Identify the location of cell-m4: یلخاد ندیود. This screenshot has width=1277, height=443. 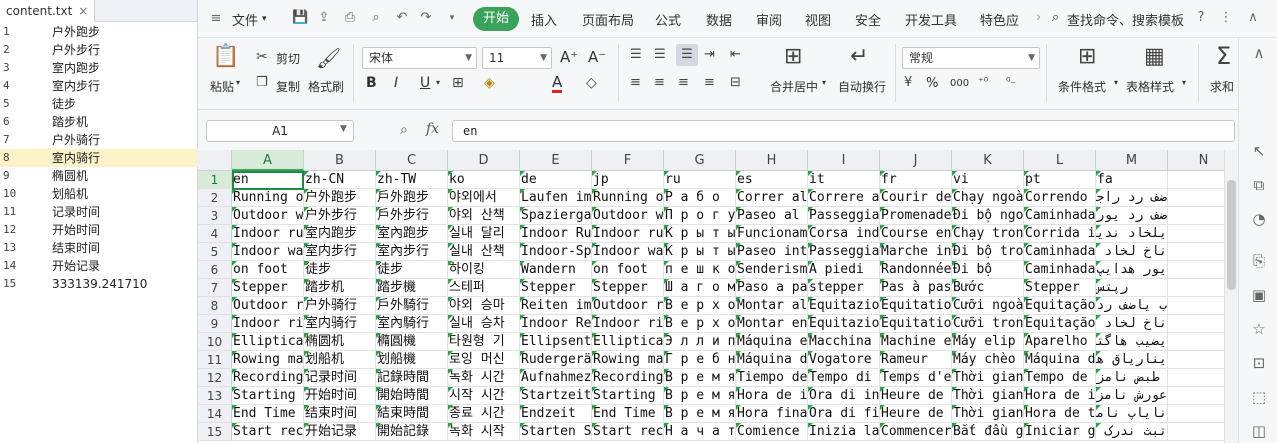
(1132, 234).